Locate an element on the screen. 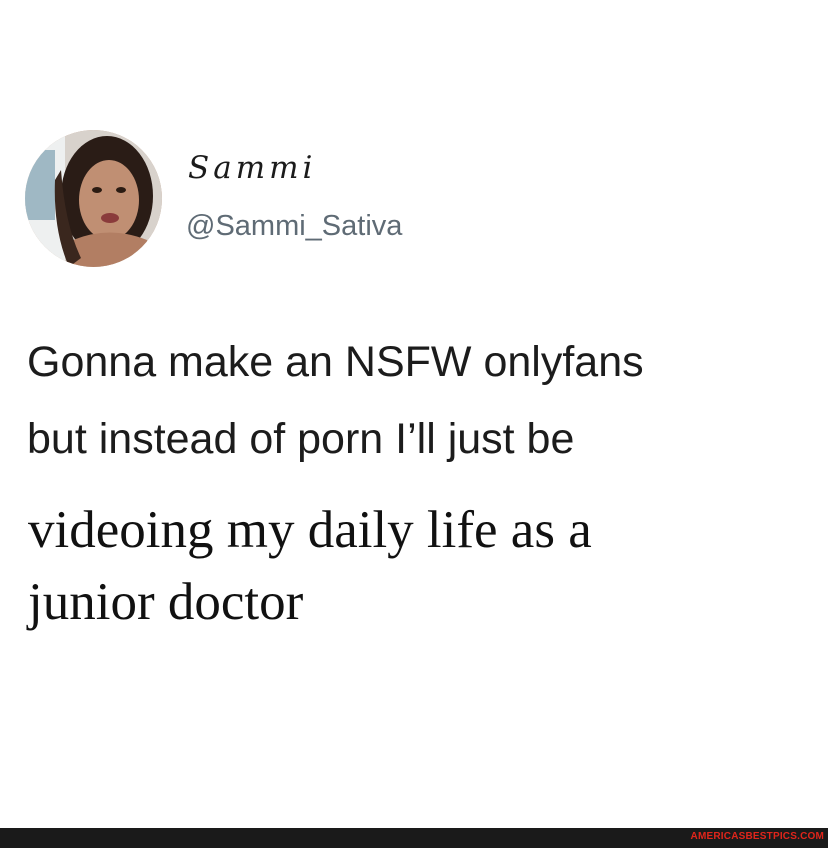 This screenshot has width=828, height=848. profile-photo-icon is located at coordinates (93, 198).